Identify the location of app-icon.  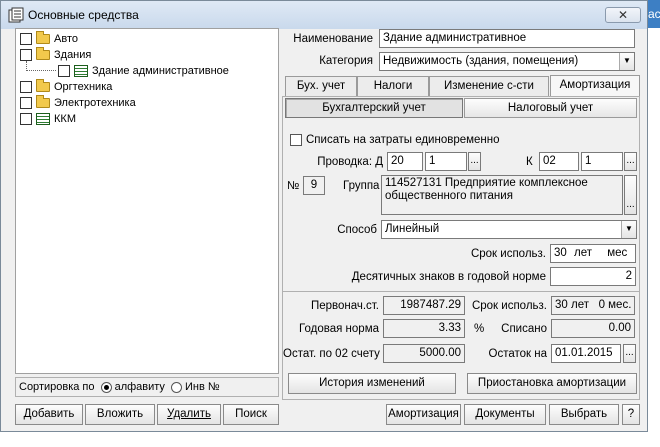
(16, 15).